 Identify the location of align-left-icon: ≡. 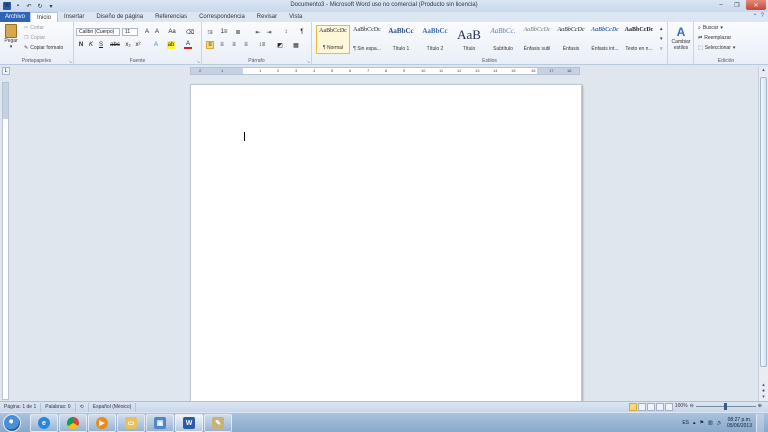
(210, 45).